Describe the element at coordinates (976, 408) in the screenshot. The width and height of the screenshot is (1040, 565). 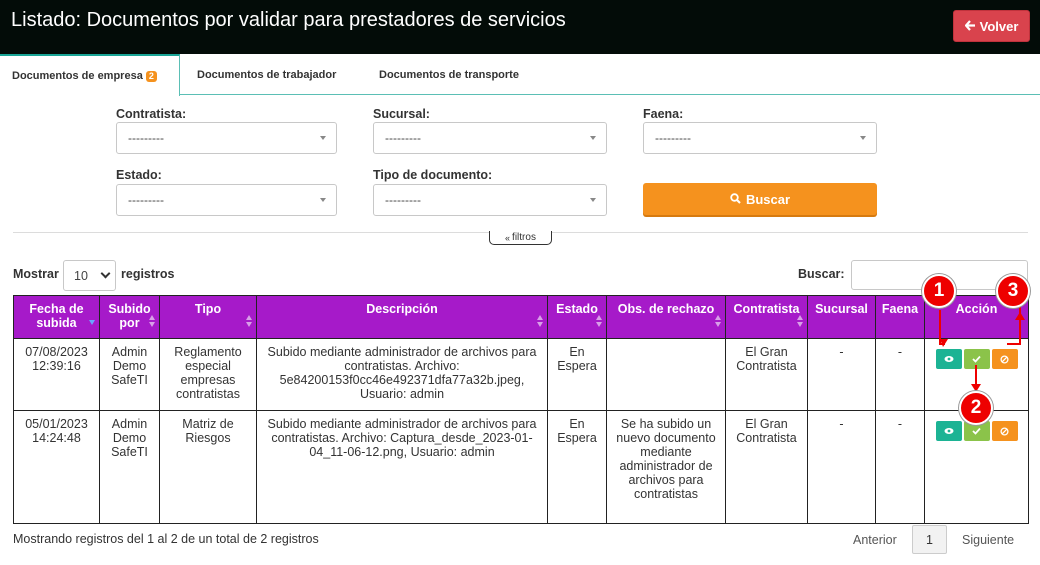
I see `callout-badge-2: 2` at that location.